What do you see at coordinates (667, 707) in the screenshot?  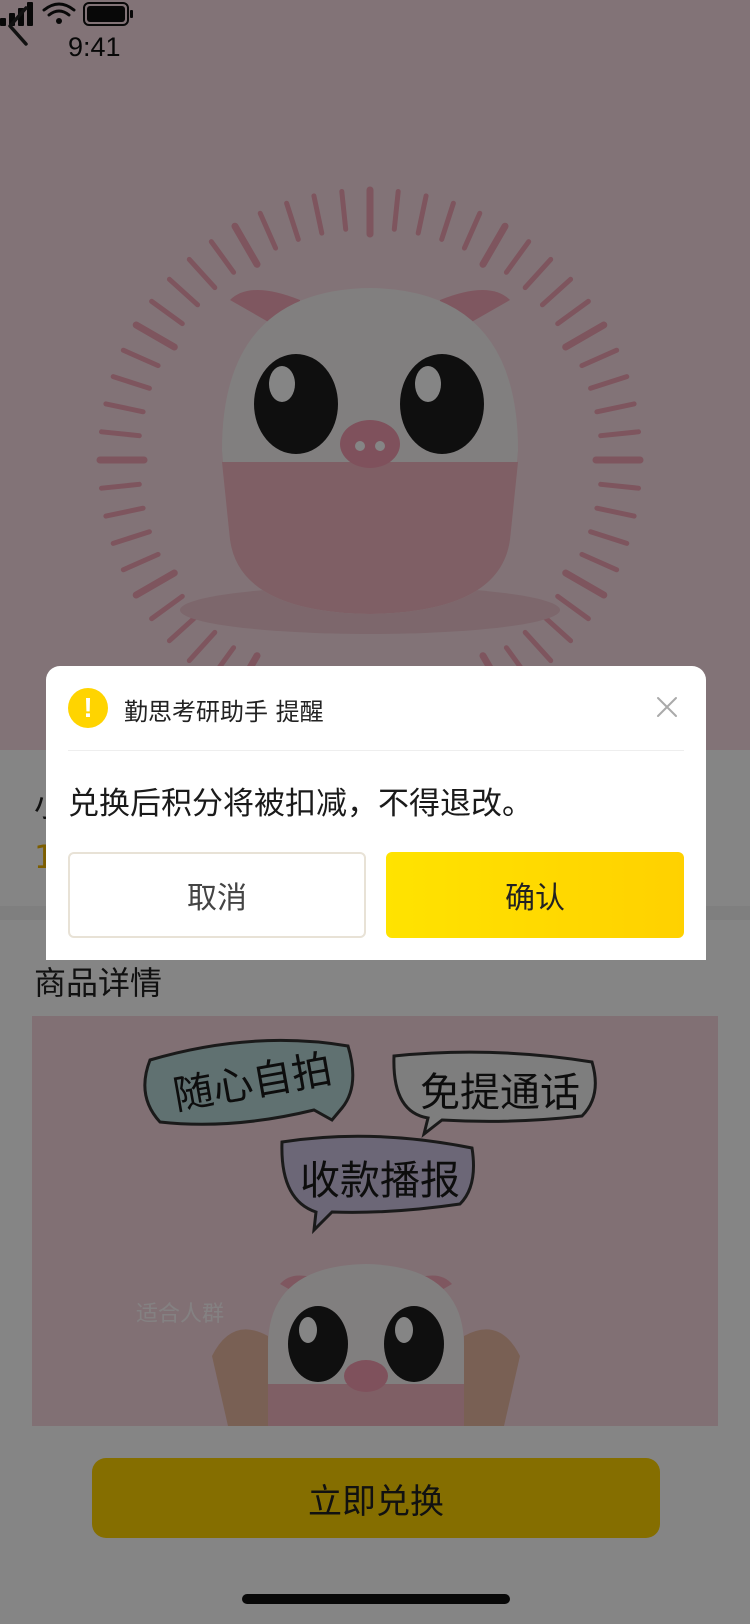 I see `close-icon` at bounding box center [667, 707].